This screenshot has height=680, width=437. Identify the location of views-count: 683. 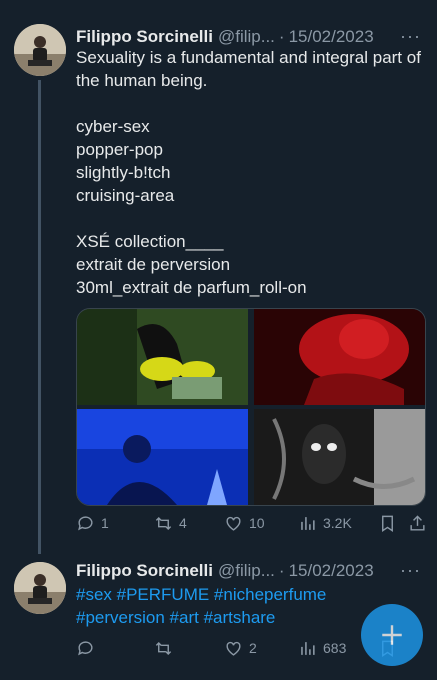
(335, 648).